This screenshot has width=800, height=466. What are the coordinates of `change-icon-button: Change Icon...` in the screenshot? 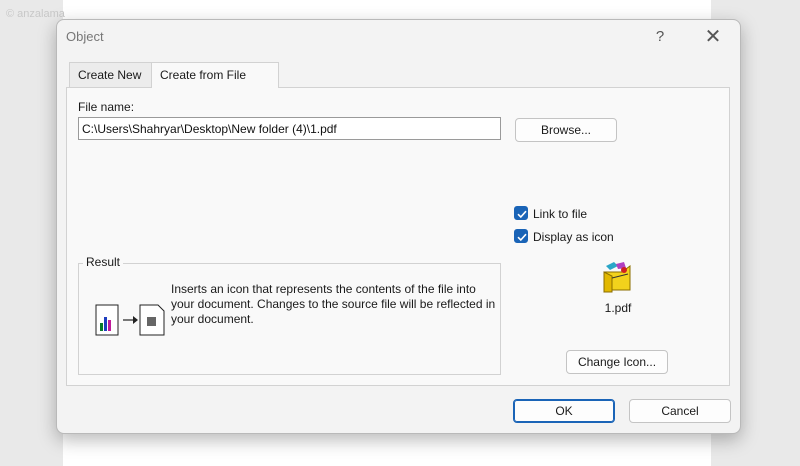 It's located at (617, 362).